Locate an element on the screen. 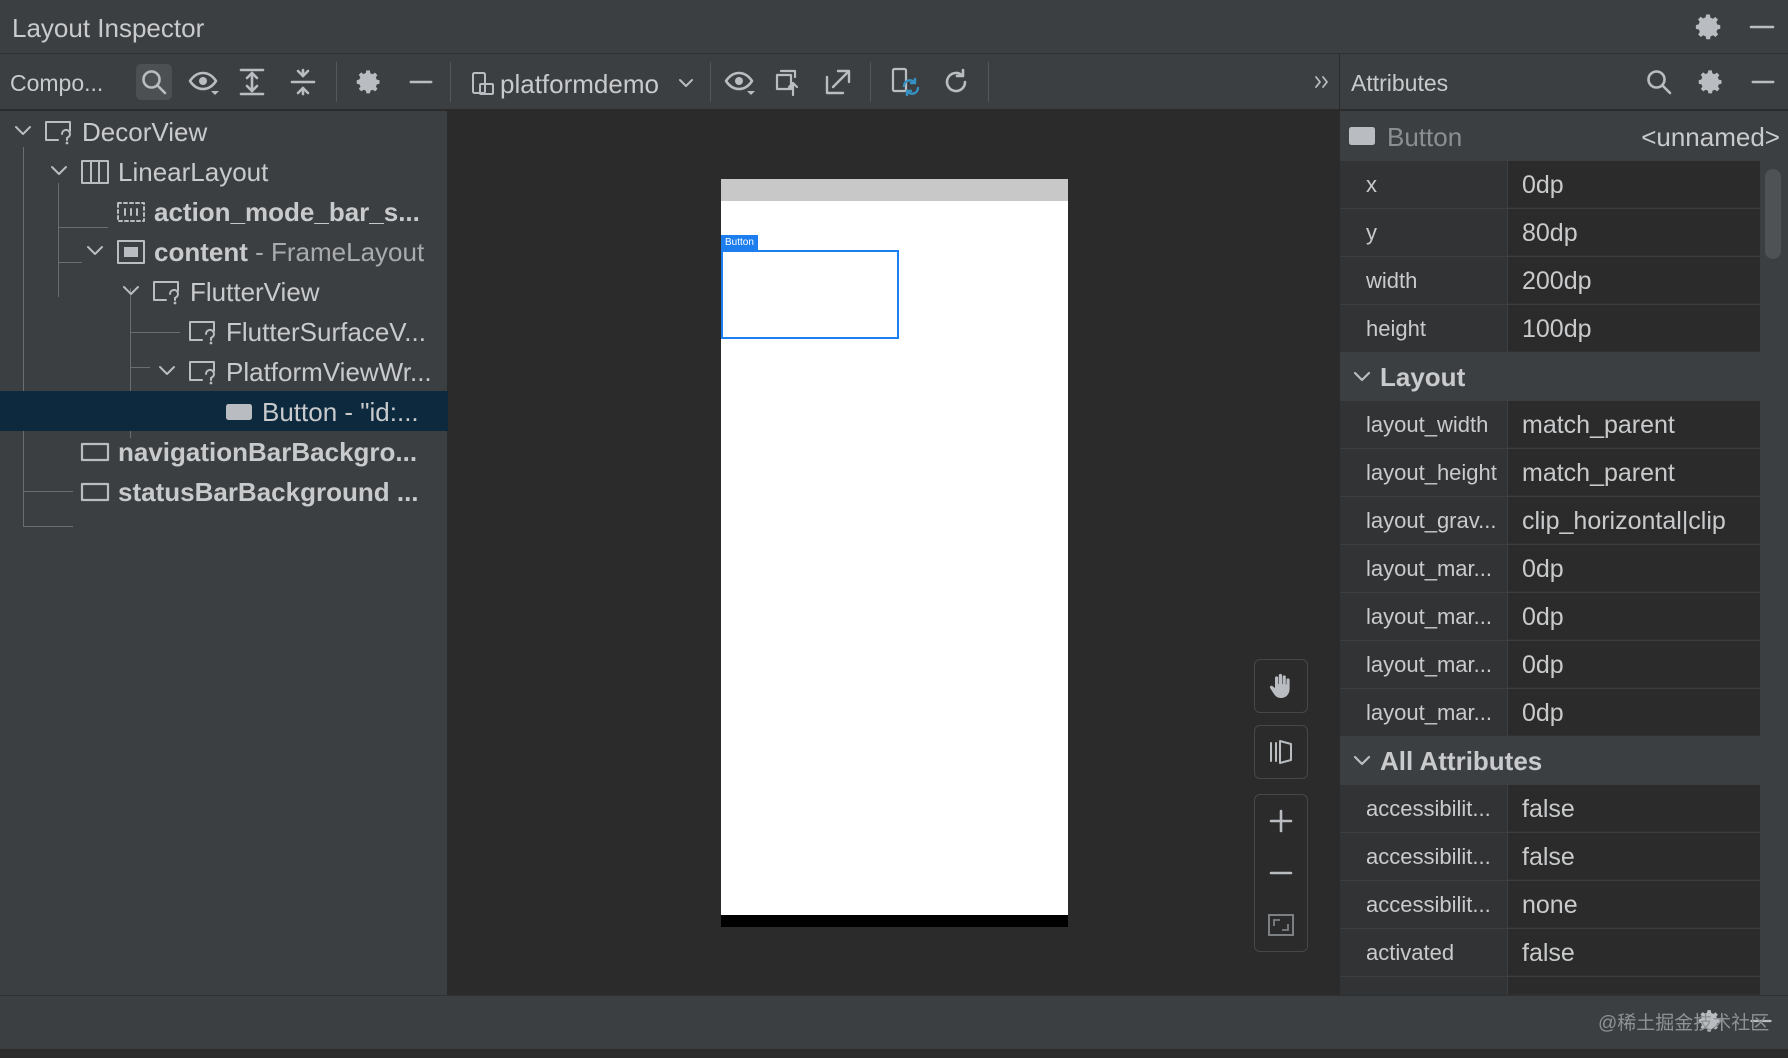  button-icon is located at coordinates (1362, 136).